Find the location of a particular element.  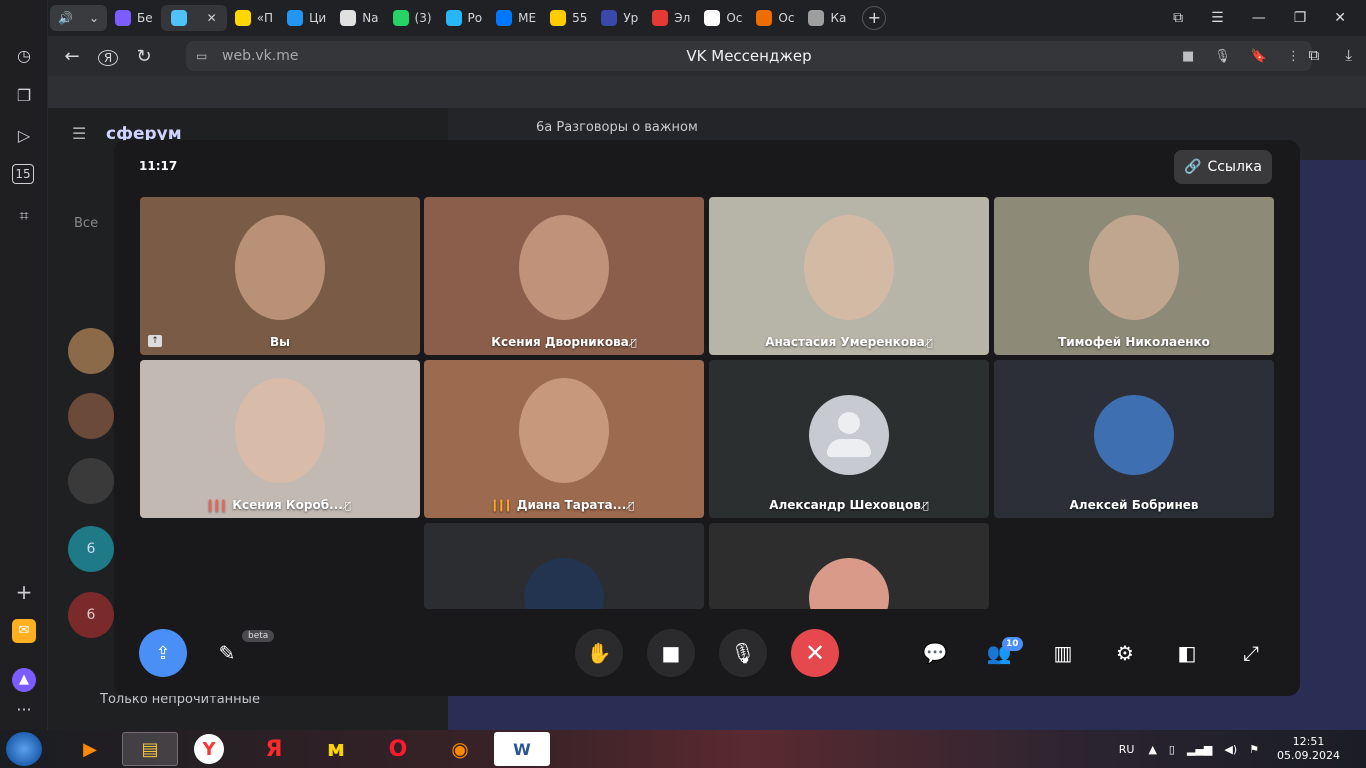

default-avatar-icon is located at coordinates (849, 435).